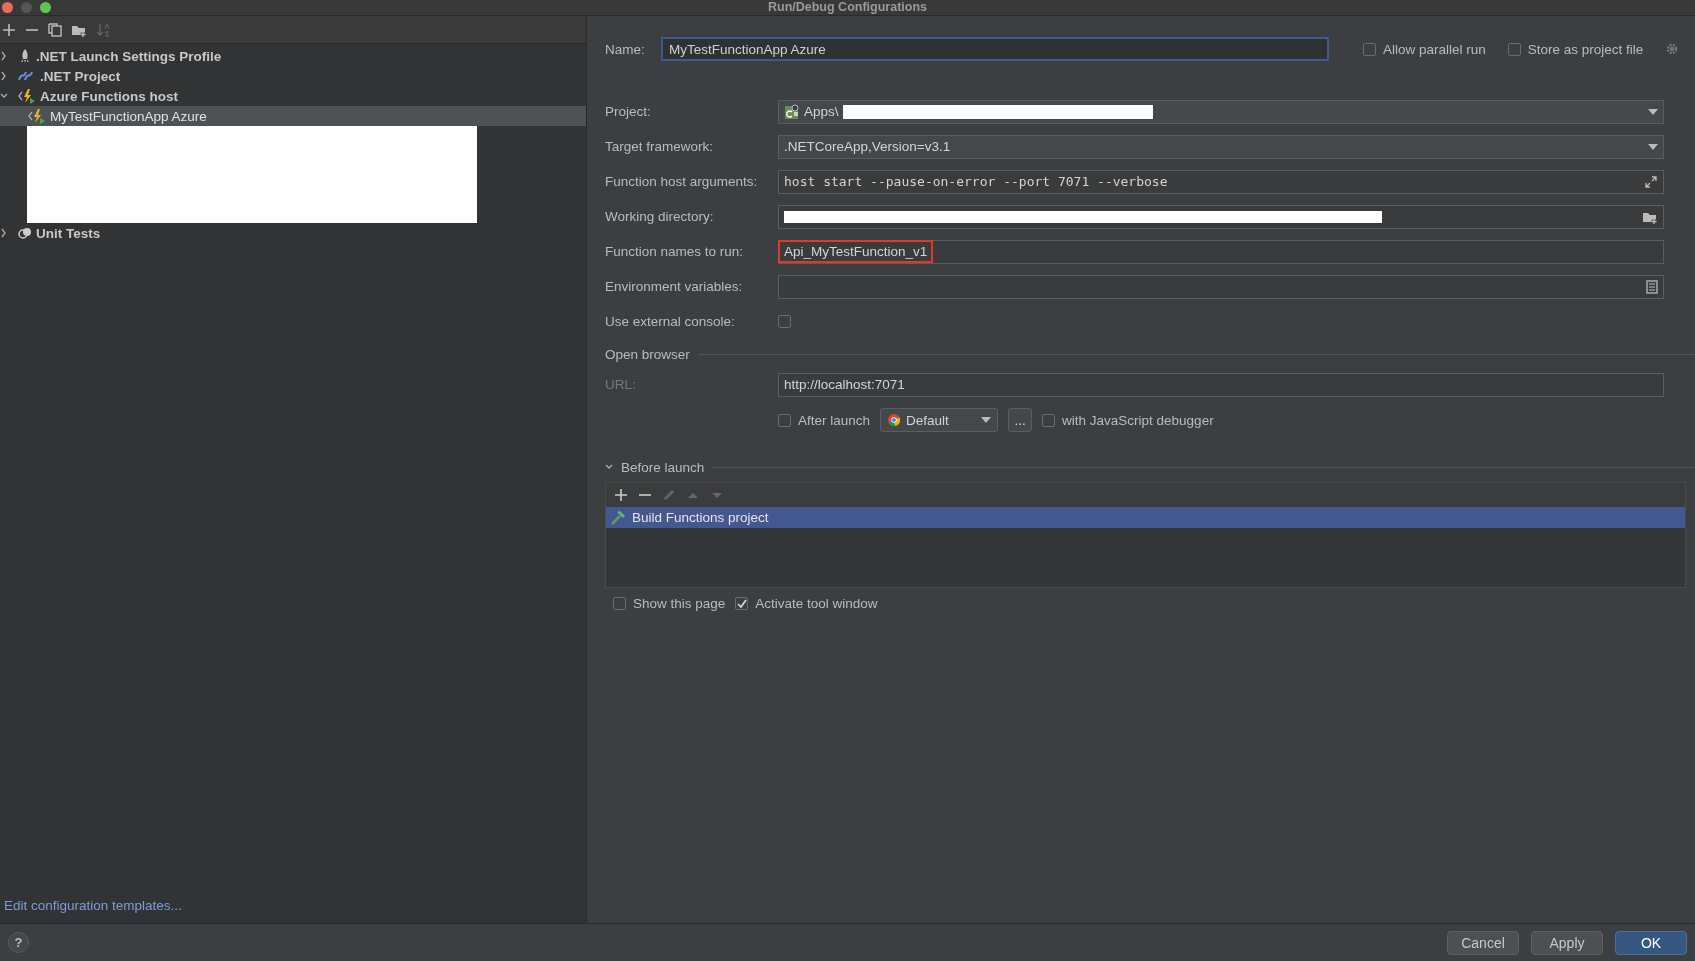 The width and height of the screenshot is (1695, 961). Describe the element at coordinates (894, 420) in the screenshot. I see `browser-logo-icon` at that location.